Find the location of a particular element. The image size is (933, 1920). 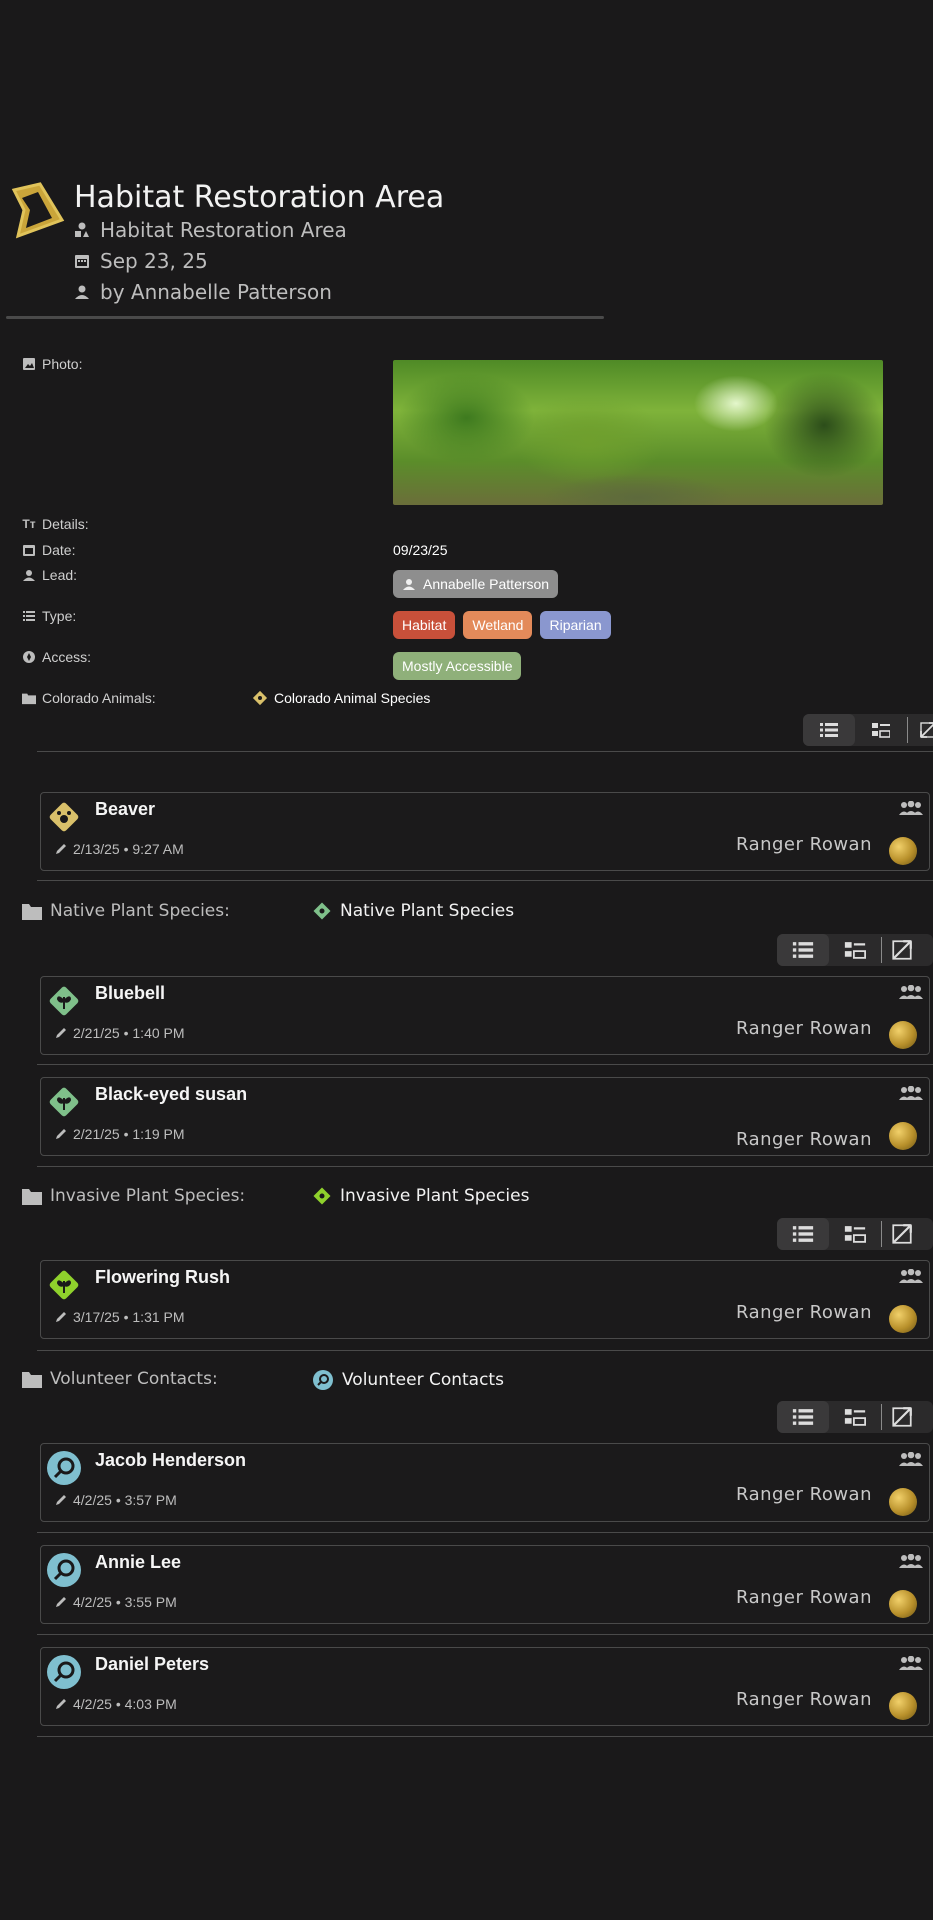

type-tag-habitat: Habitat is located at coordinates (424, 625).